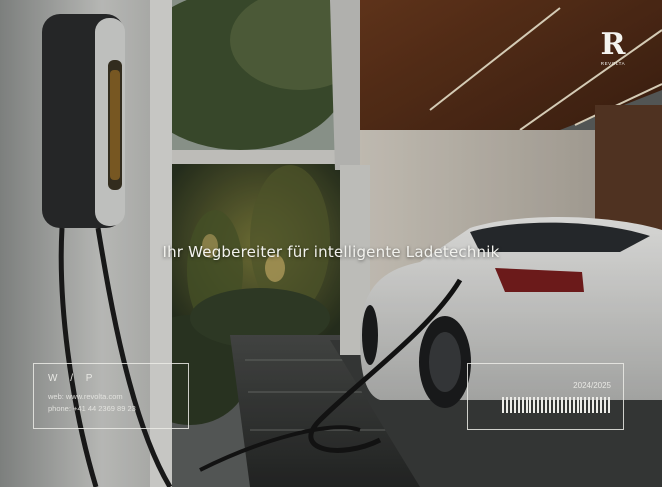 The height and width of the screenshot is (487, 662). I want to click on contact-title: W / P, so click(73, 378).